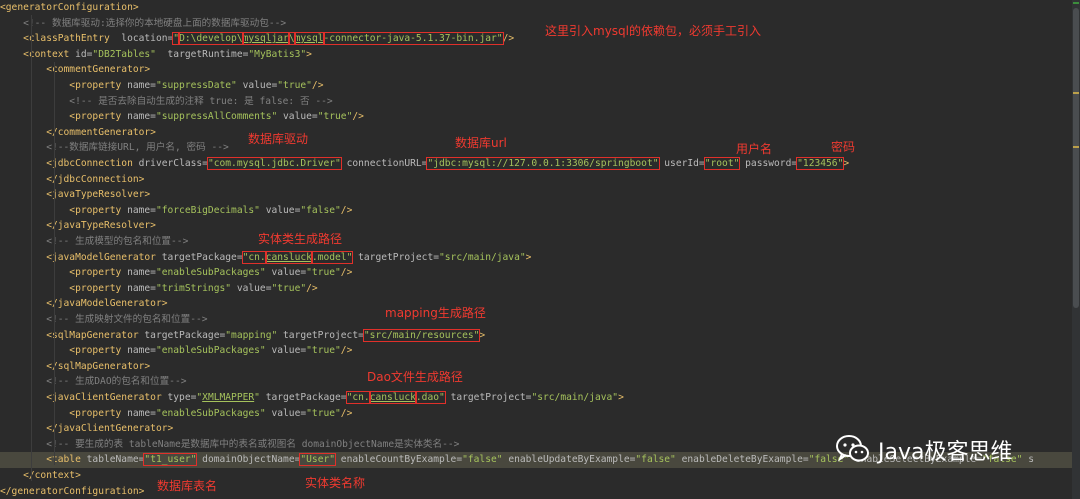 This screenshot has height=499, width=1080. Describe the element at coordinates (536, 242) in the screenshot. I see `code-line: <!-- 生成模型的包名和位置-->` at that location.